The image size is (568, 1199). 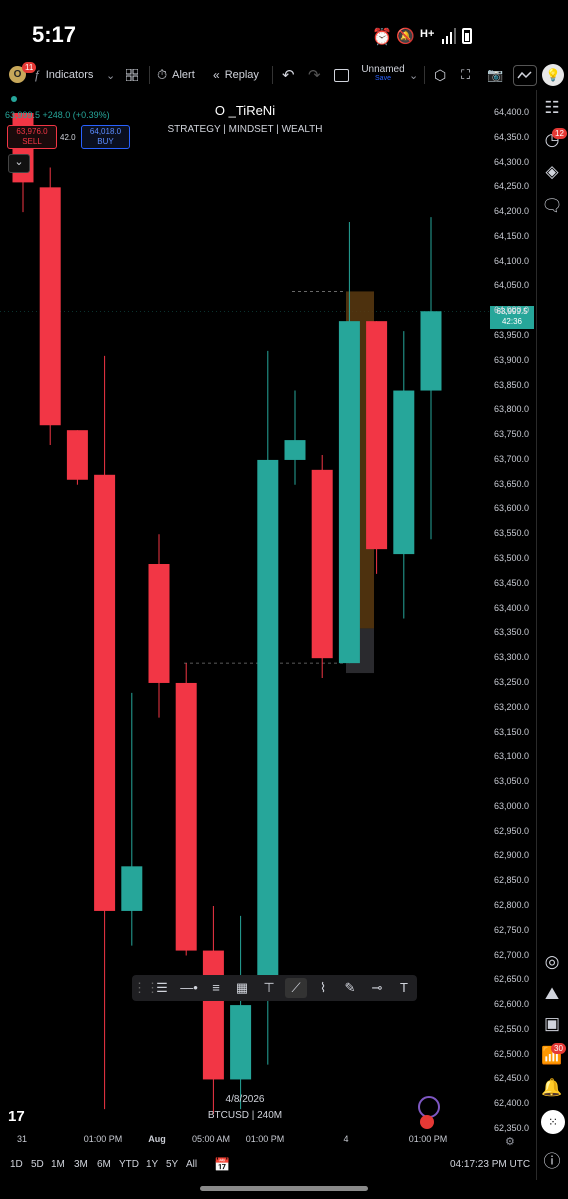 What do you see at coordinates (512, 1053) in the screenshot?
I see `price-axis-label: 62,500.0` at bounding box center [512, 1053].